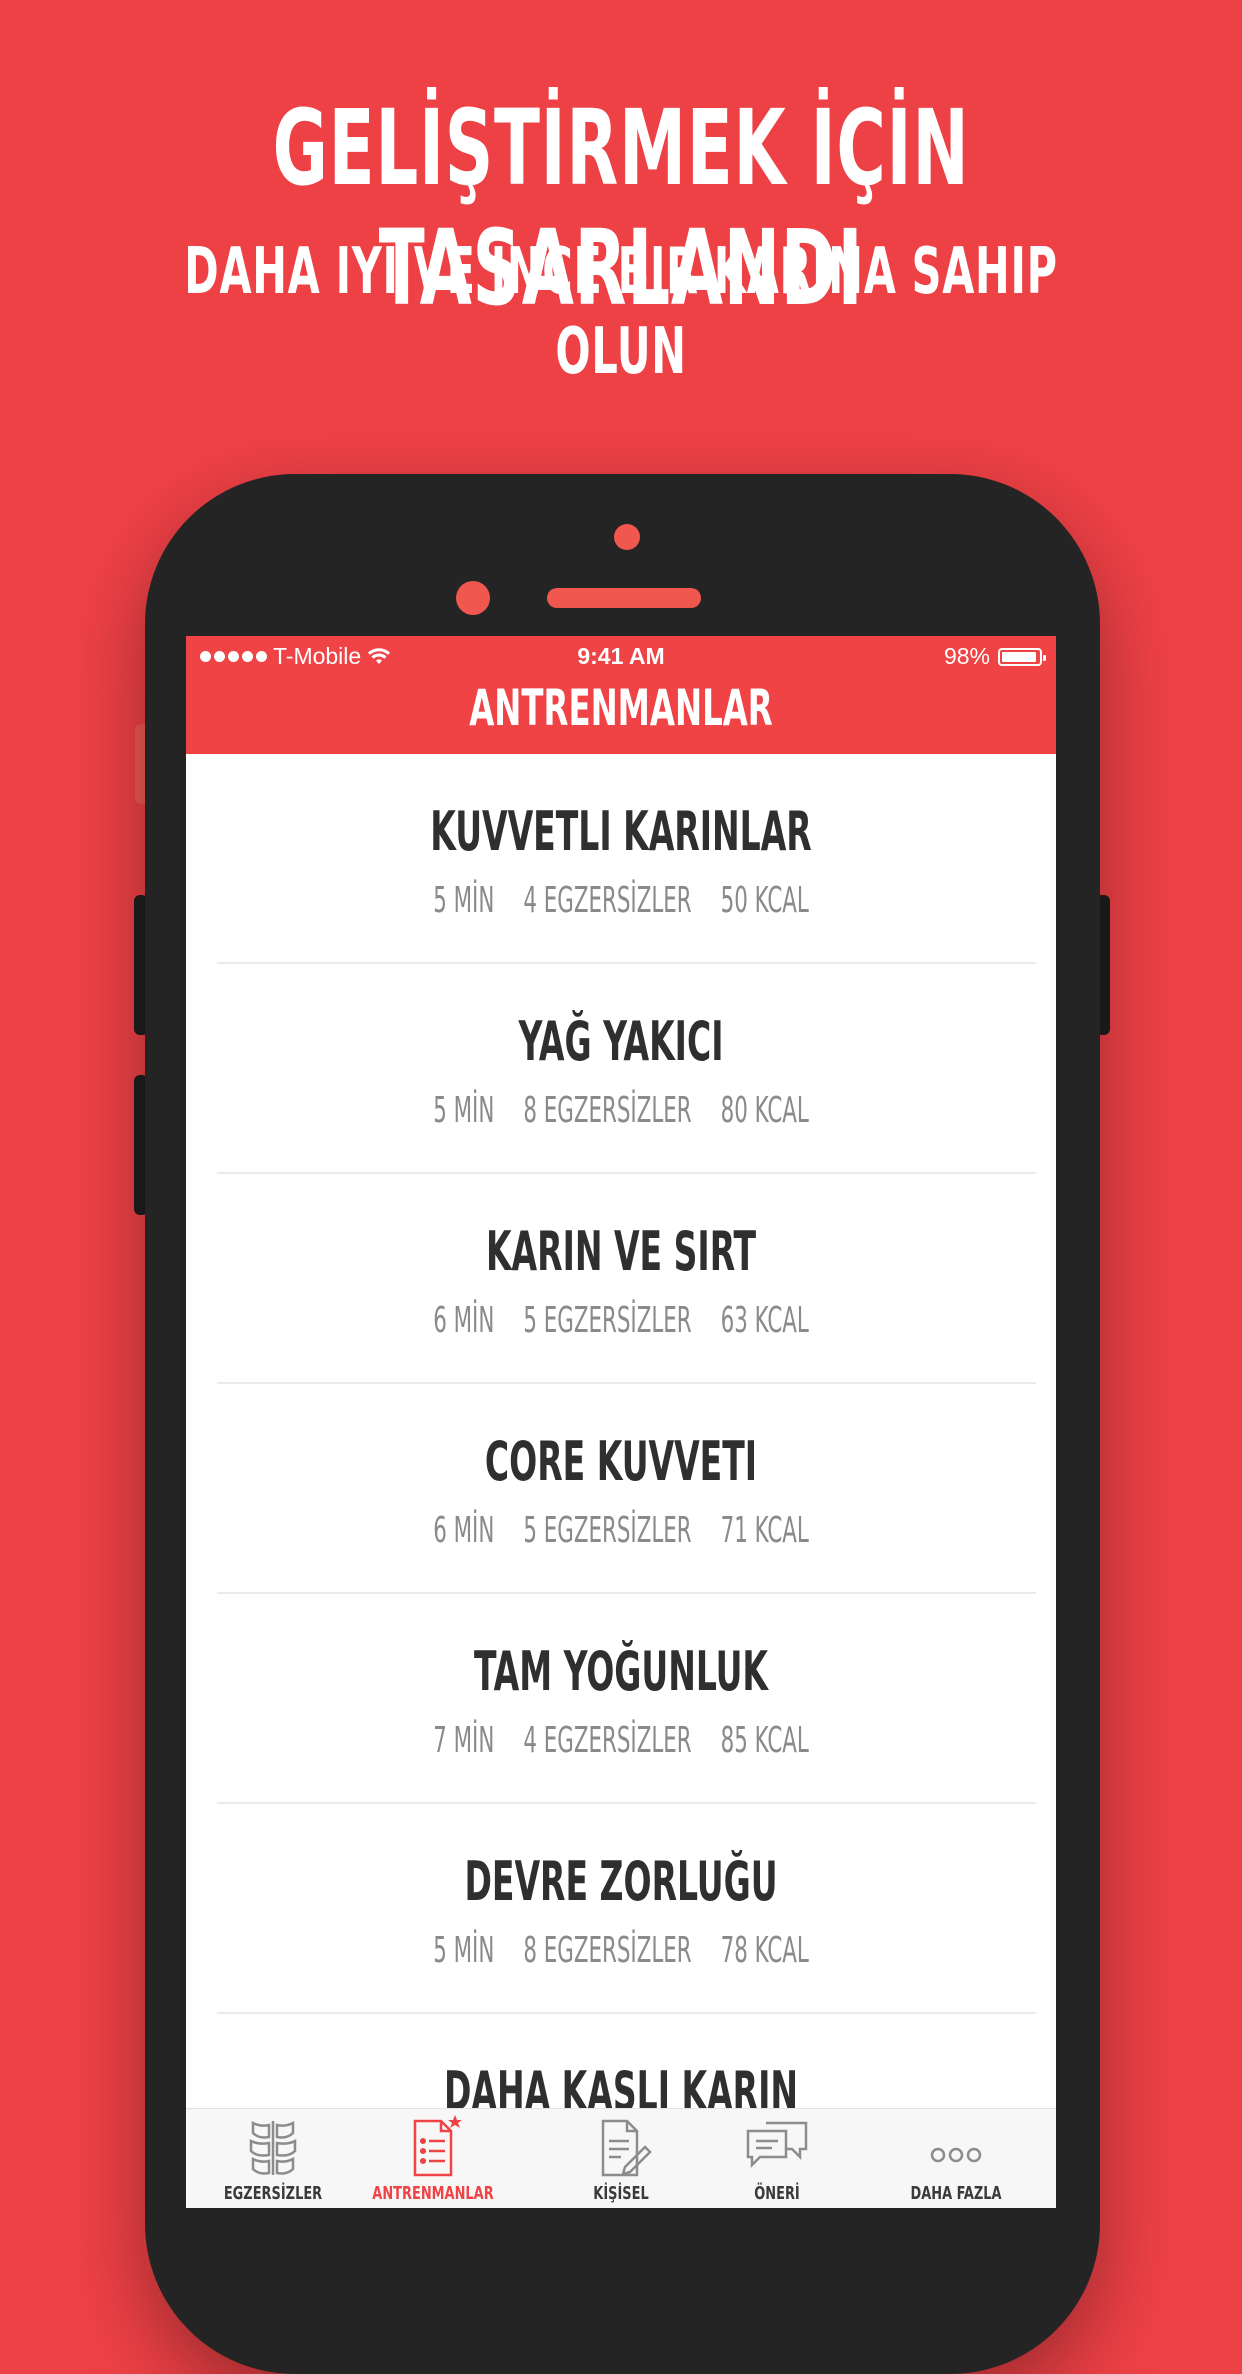 Image resolution: width=1242 pixels, height=2374 pixels. What do you see at coordinates (627, 537) in the screenshot?
I see `phone-sensor` at bounding box center [627, 537].